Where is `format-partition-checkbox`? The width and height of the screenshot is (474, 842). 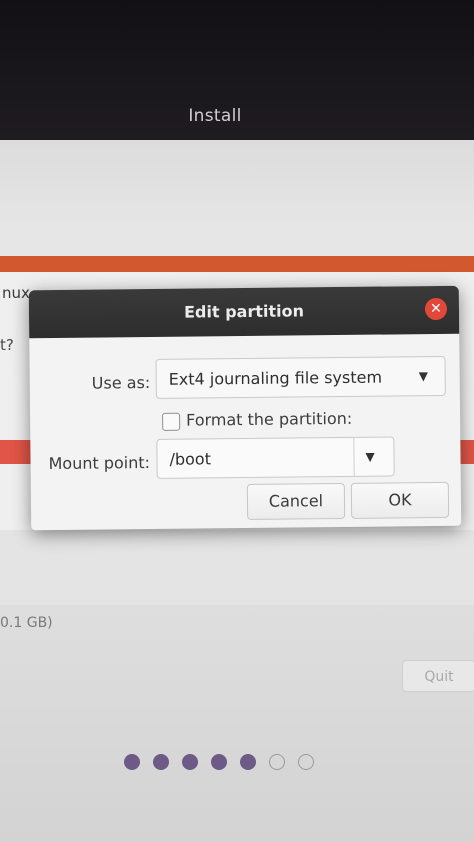
format-partition-checkbox is located at coordinates (171, 421).